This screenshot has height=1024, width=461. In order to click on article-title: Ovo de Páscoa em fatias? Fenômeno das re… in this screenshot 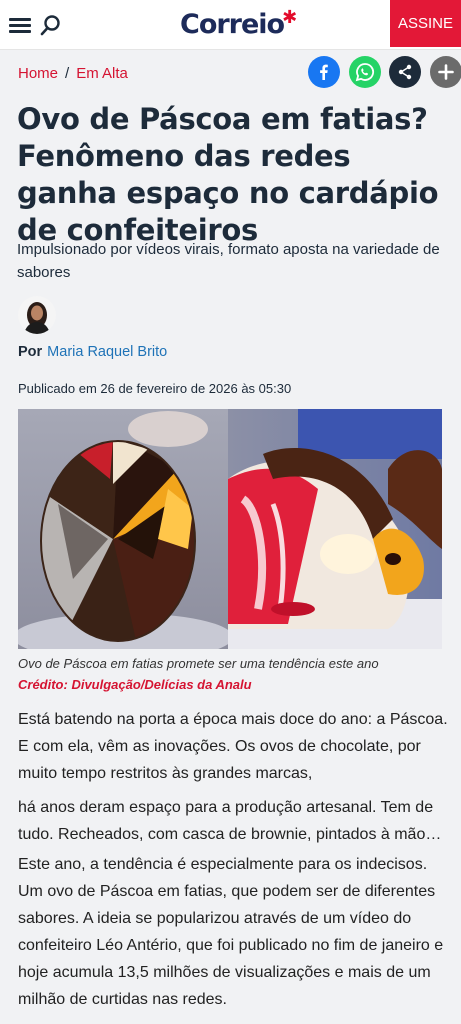, I will do `click(228, 174)`.